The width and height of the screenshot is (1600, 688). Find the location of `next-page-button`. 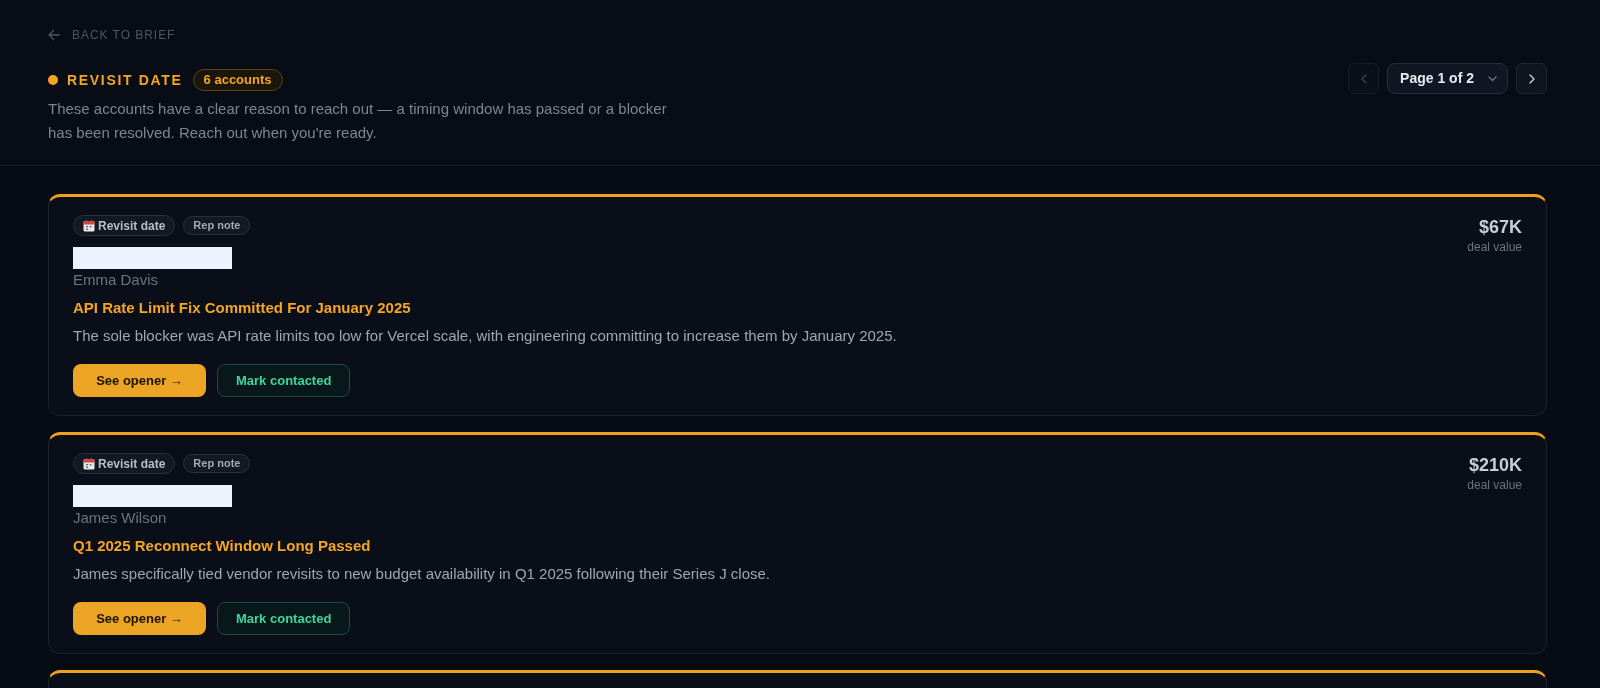

next-page-button is located at coordinates (1531, 78).